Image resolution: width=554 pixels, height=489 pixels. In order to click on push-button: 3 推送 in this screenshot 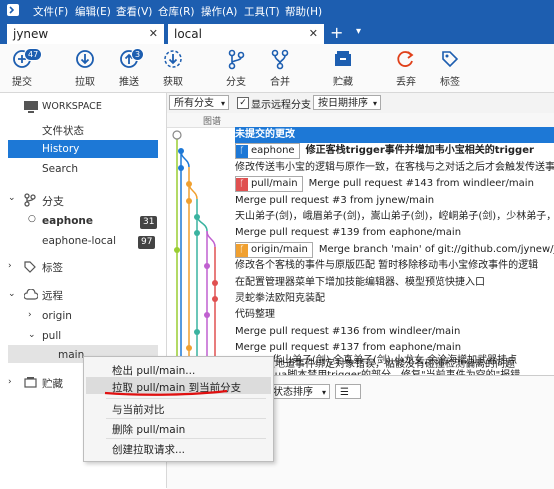, I will do `click(129, 68)`.